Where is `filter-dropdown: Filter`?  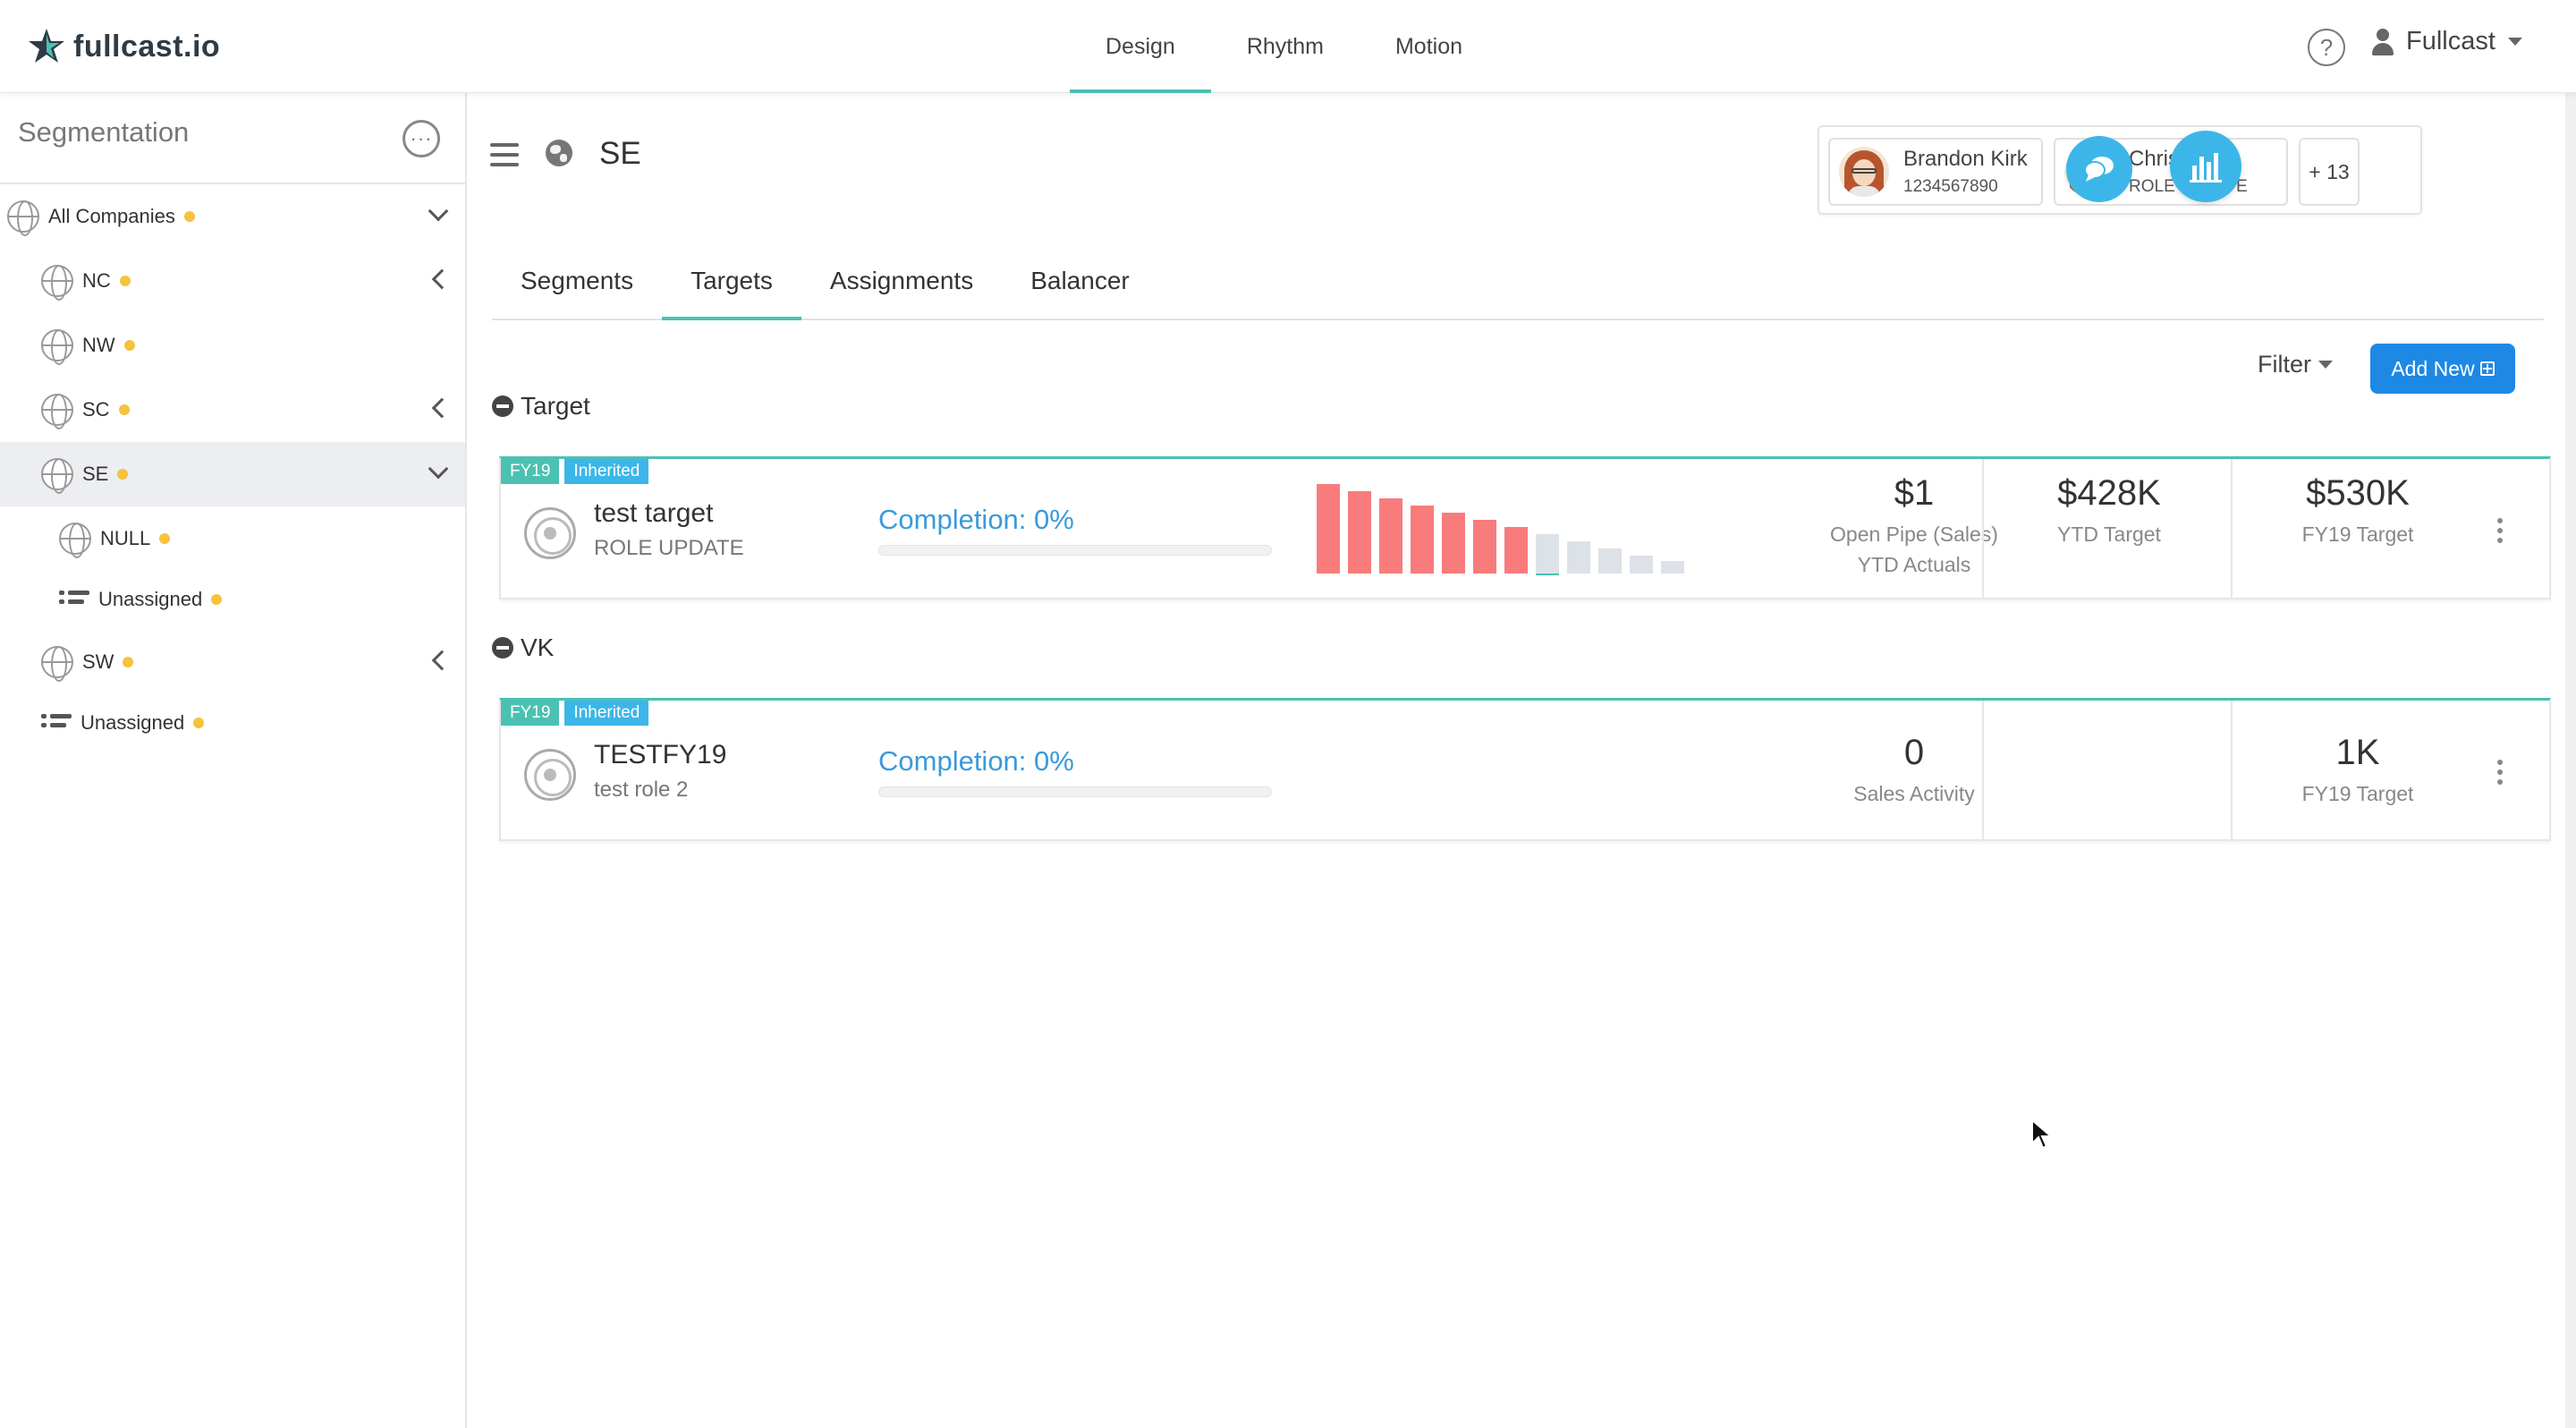 filter-dropdown: Filter is located at coordinates (2295, 364).